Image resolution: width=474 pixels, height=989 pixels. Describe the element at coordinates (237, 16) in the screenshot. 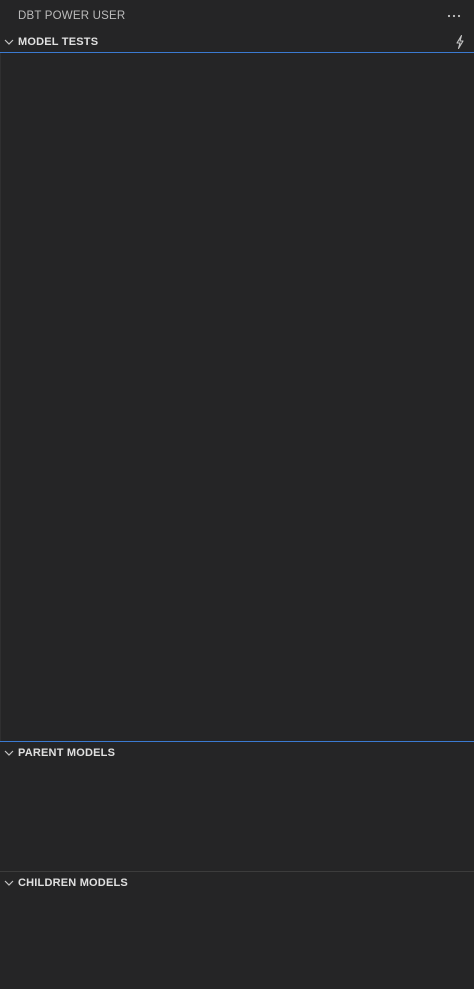

I see `view-title-bar: DBT POWER USER` at that location.